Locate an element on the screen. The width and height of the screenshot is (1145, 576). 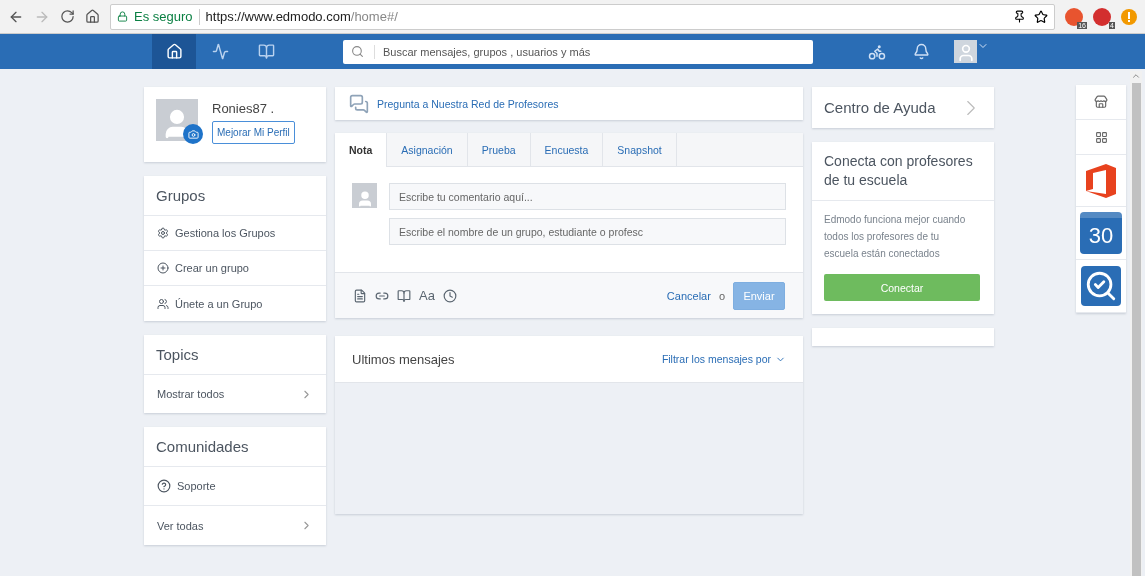
store-icon is located at coordinates (1101, 102).